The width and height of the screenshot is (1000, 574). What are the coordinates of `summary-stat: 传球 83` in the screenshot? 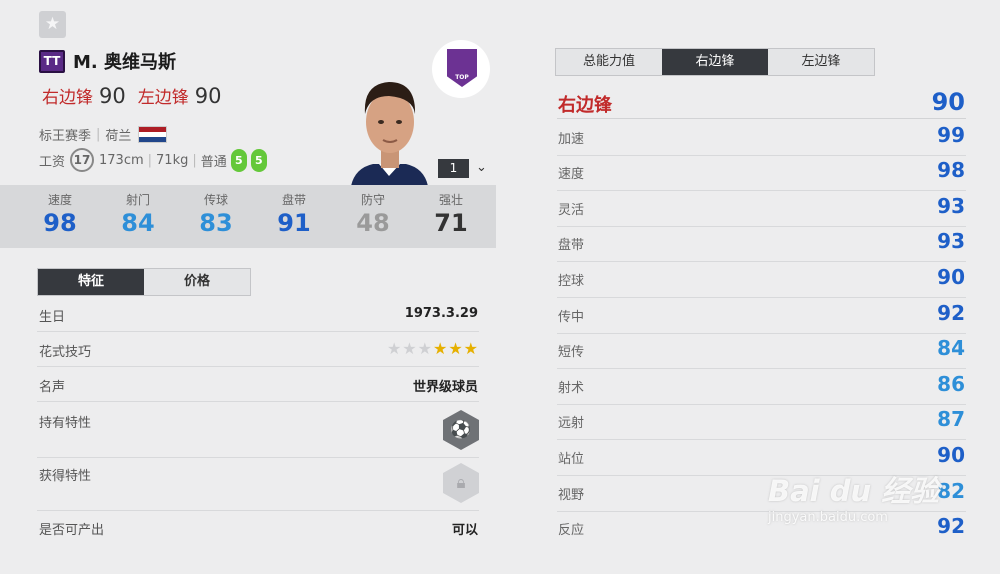 It's located at (216, 214).